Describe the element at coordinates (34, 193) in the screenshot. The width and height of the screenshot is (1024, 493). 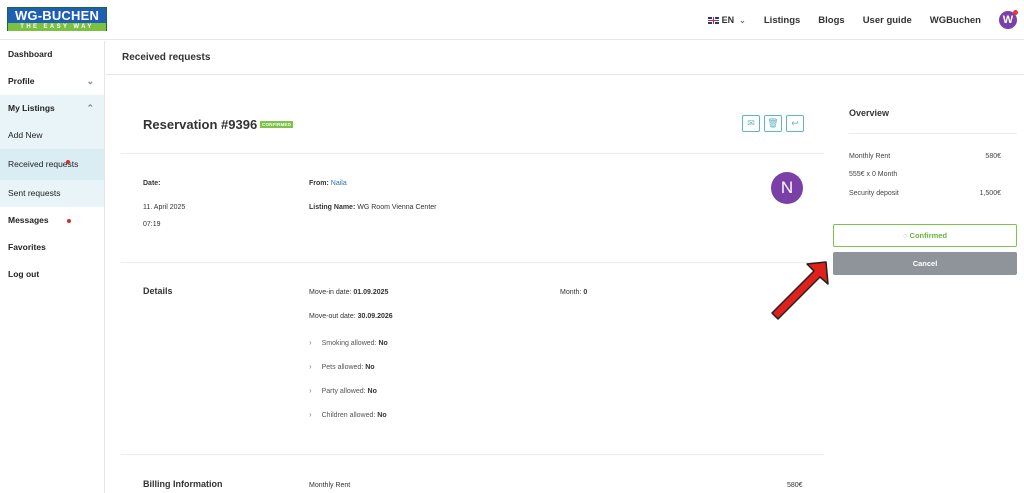
I see `sidebar-item-label: Sent requests` at that location.